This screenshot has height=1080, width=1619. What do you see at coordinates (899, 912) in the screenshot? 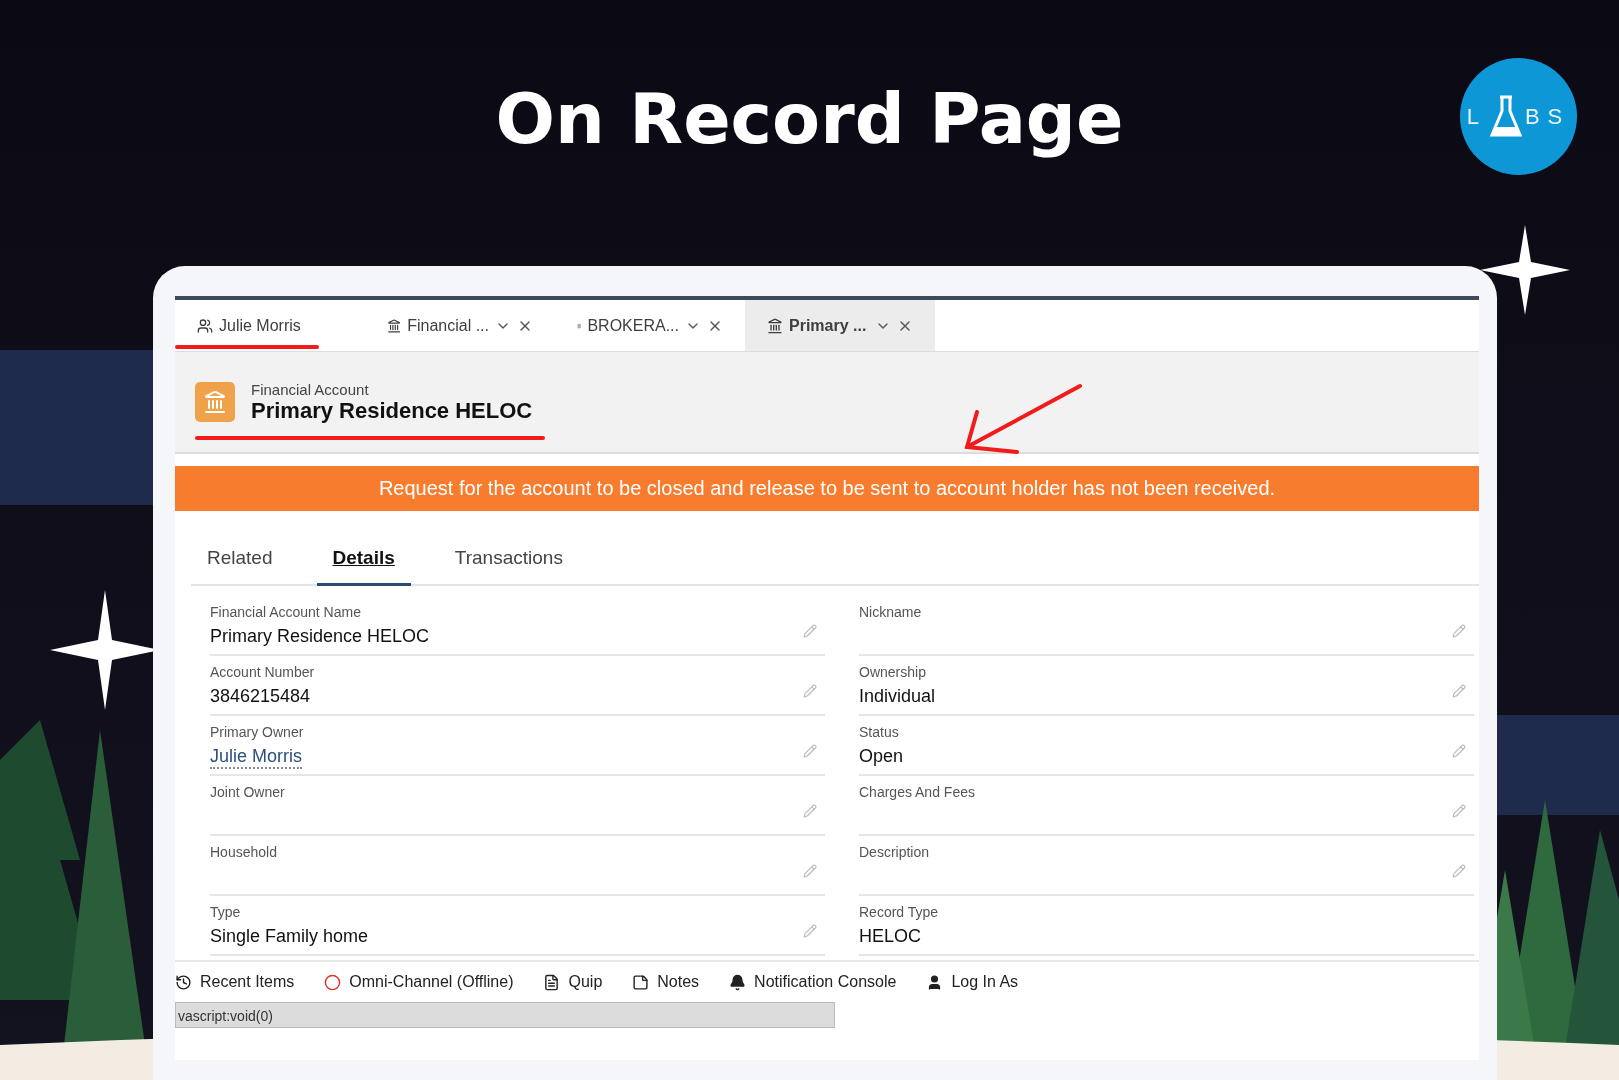
I see `field-label: Record Type` at bounding box center [899, 912].